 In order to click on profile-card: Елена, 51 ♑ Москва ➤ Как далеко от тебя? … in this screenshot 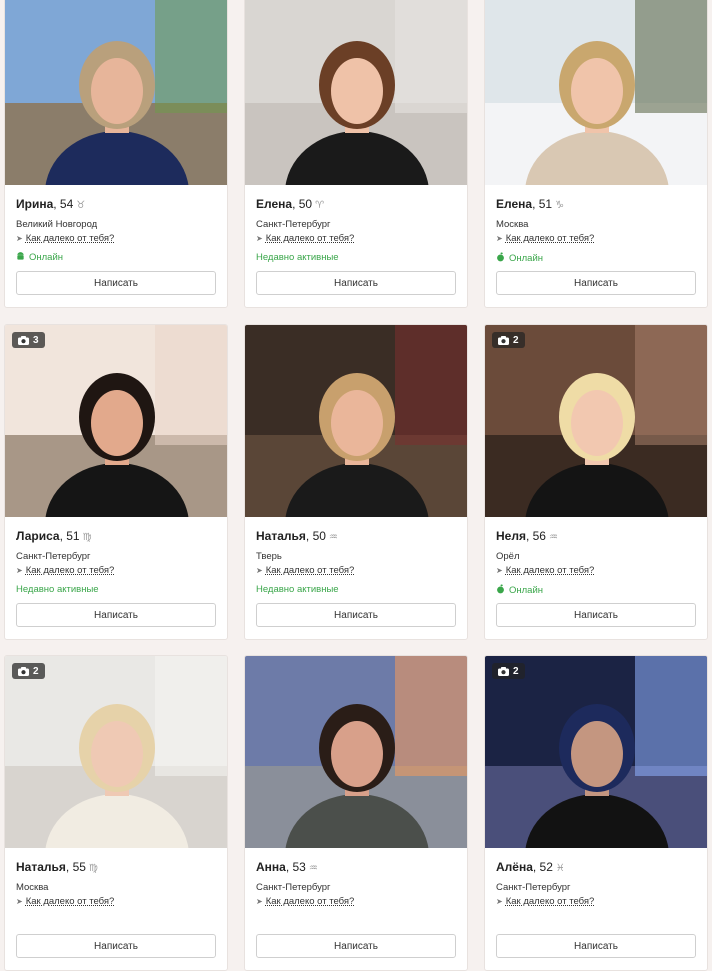, I will do `click(596, 154)`.